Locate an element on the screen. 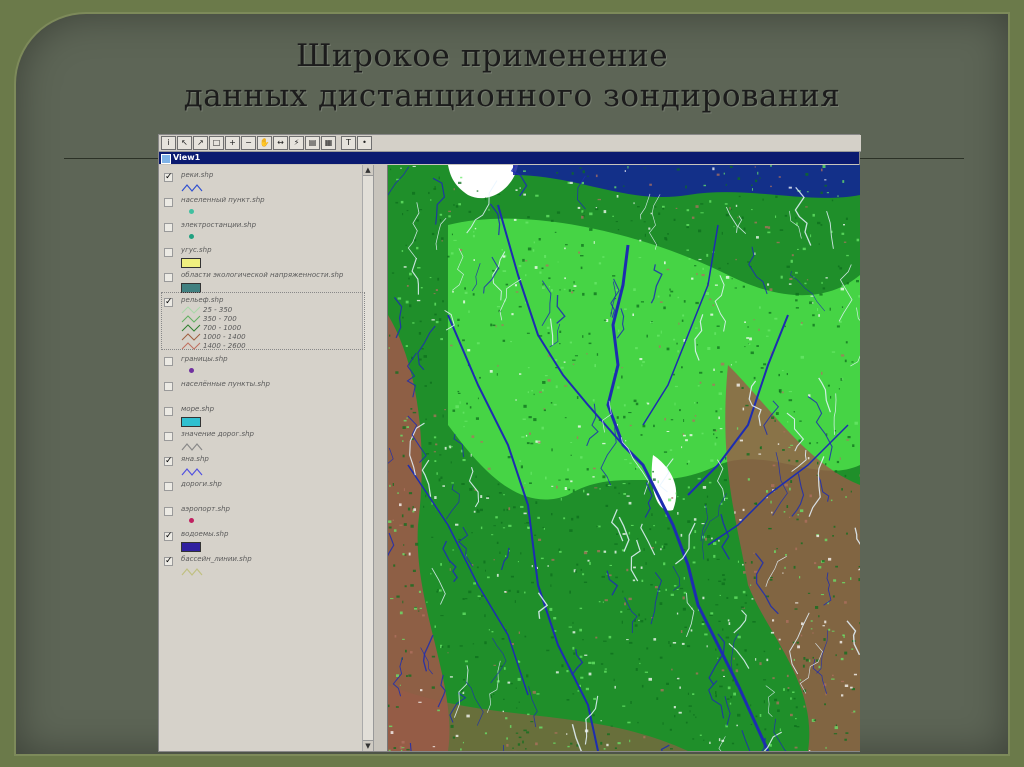  pan-hand-icon: ✋ is located at coordinates (264, 143).